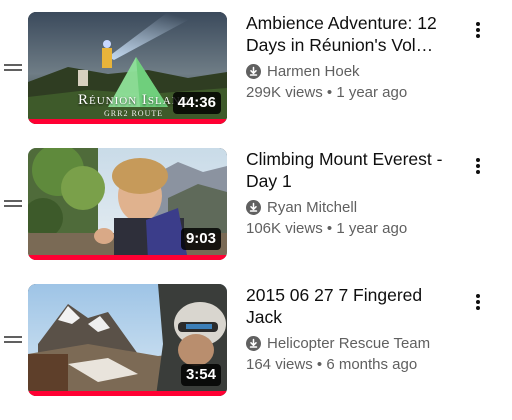 The height and width of the screenshot is (420, 512). I want to click on duration-badge: 44:36, so click(196, 103).